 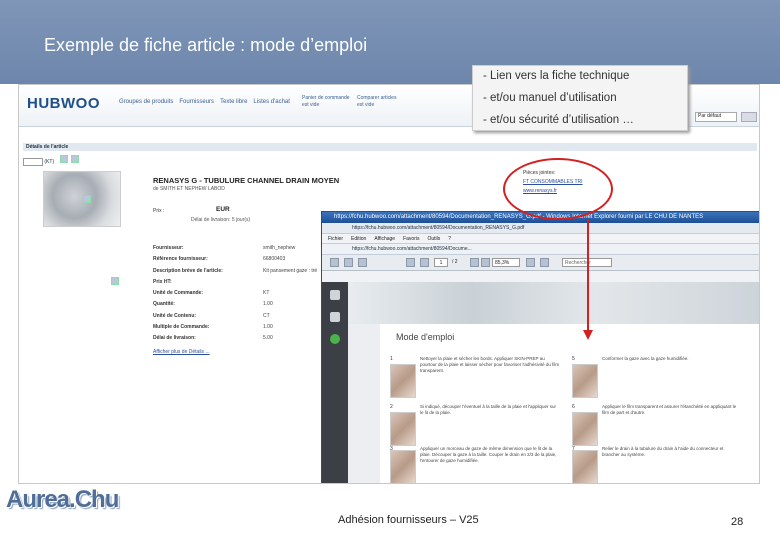 I want to click on callout-line: - Lien vers la fiche technique, so click(x=556, y=76).